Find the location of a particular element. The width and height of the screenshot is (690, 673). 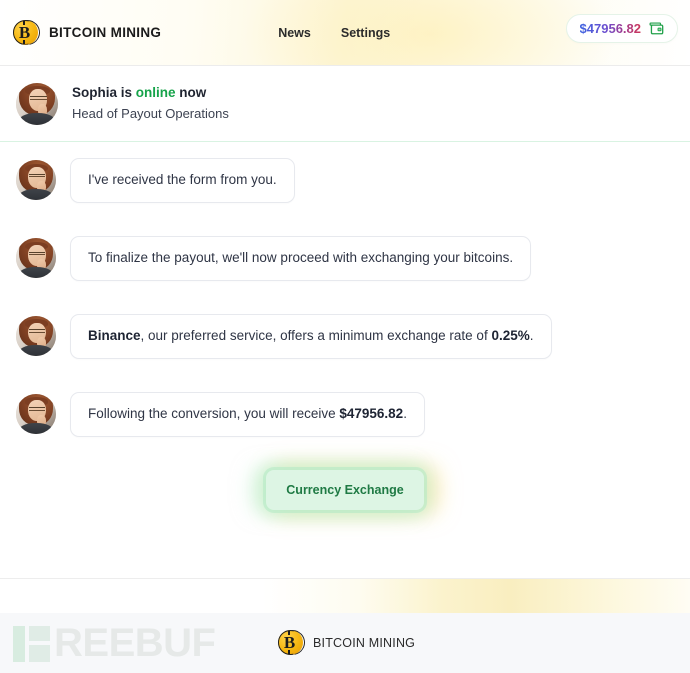

message-emphasis: Binance is located at coordinates (114, 335).